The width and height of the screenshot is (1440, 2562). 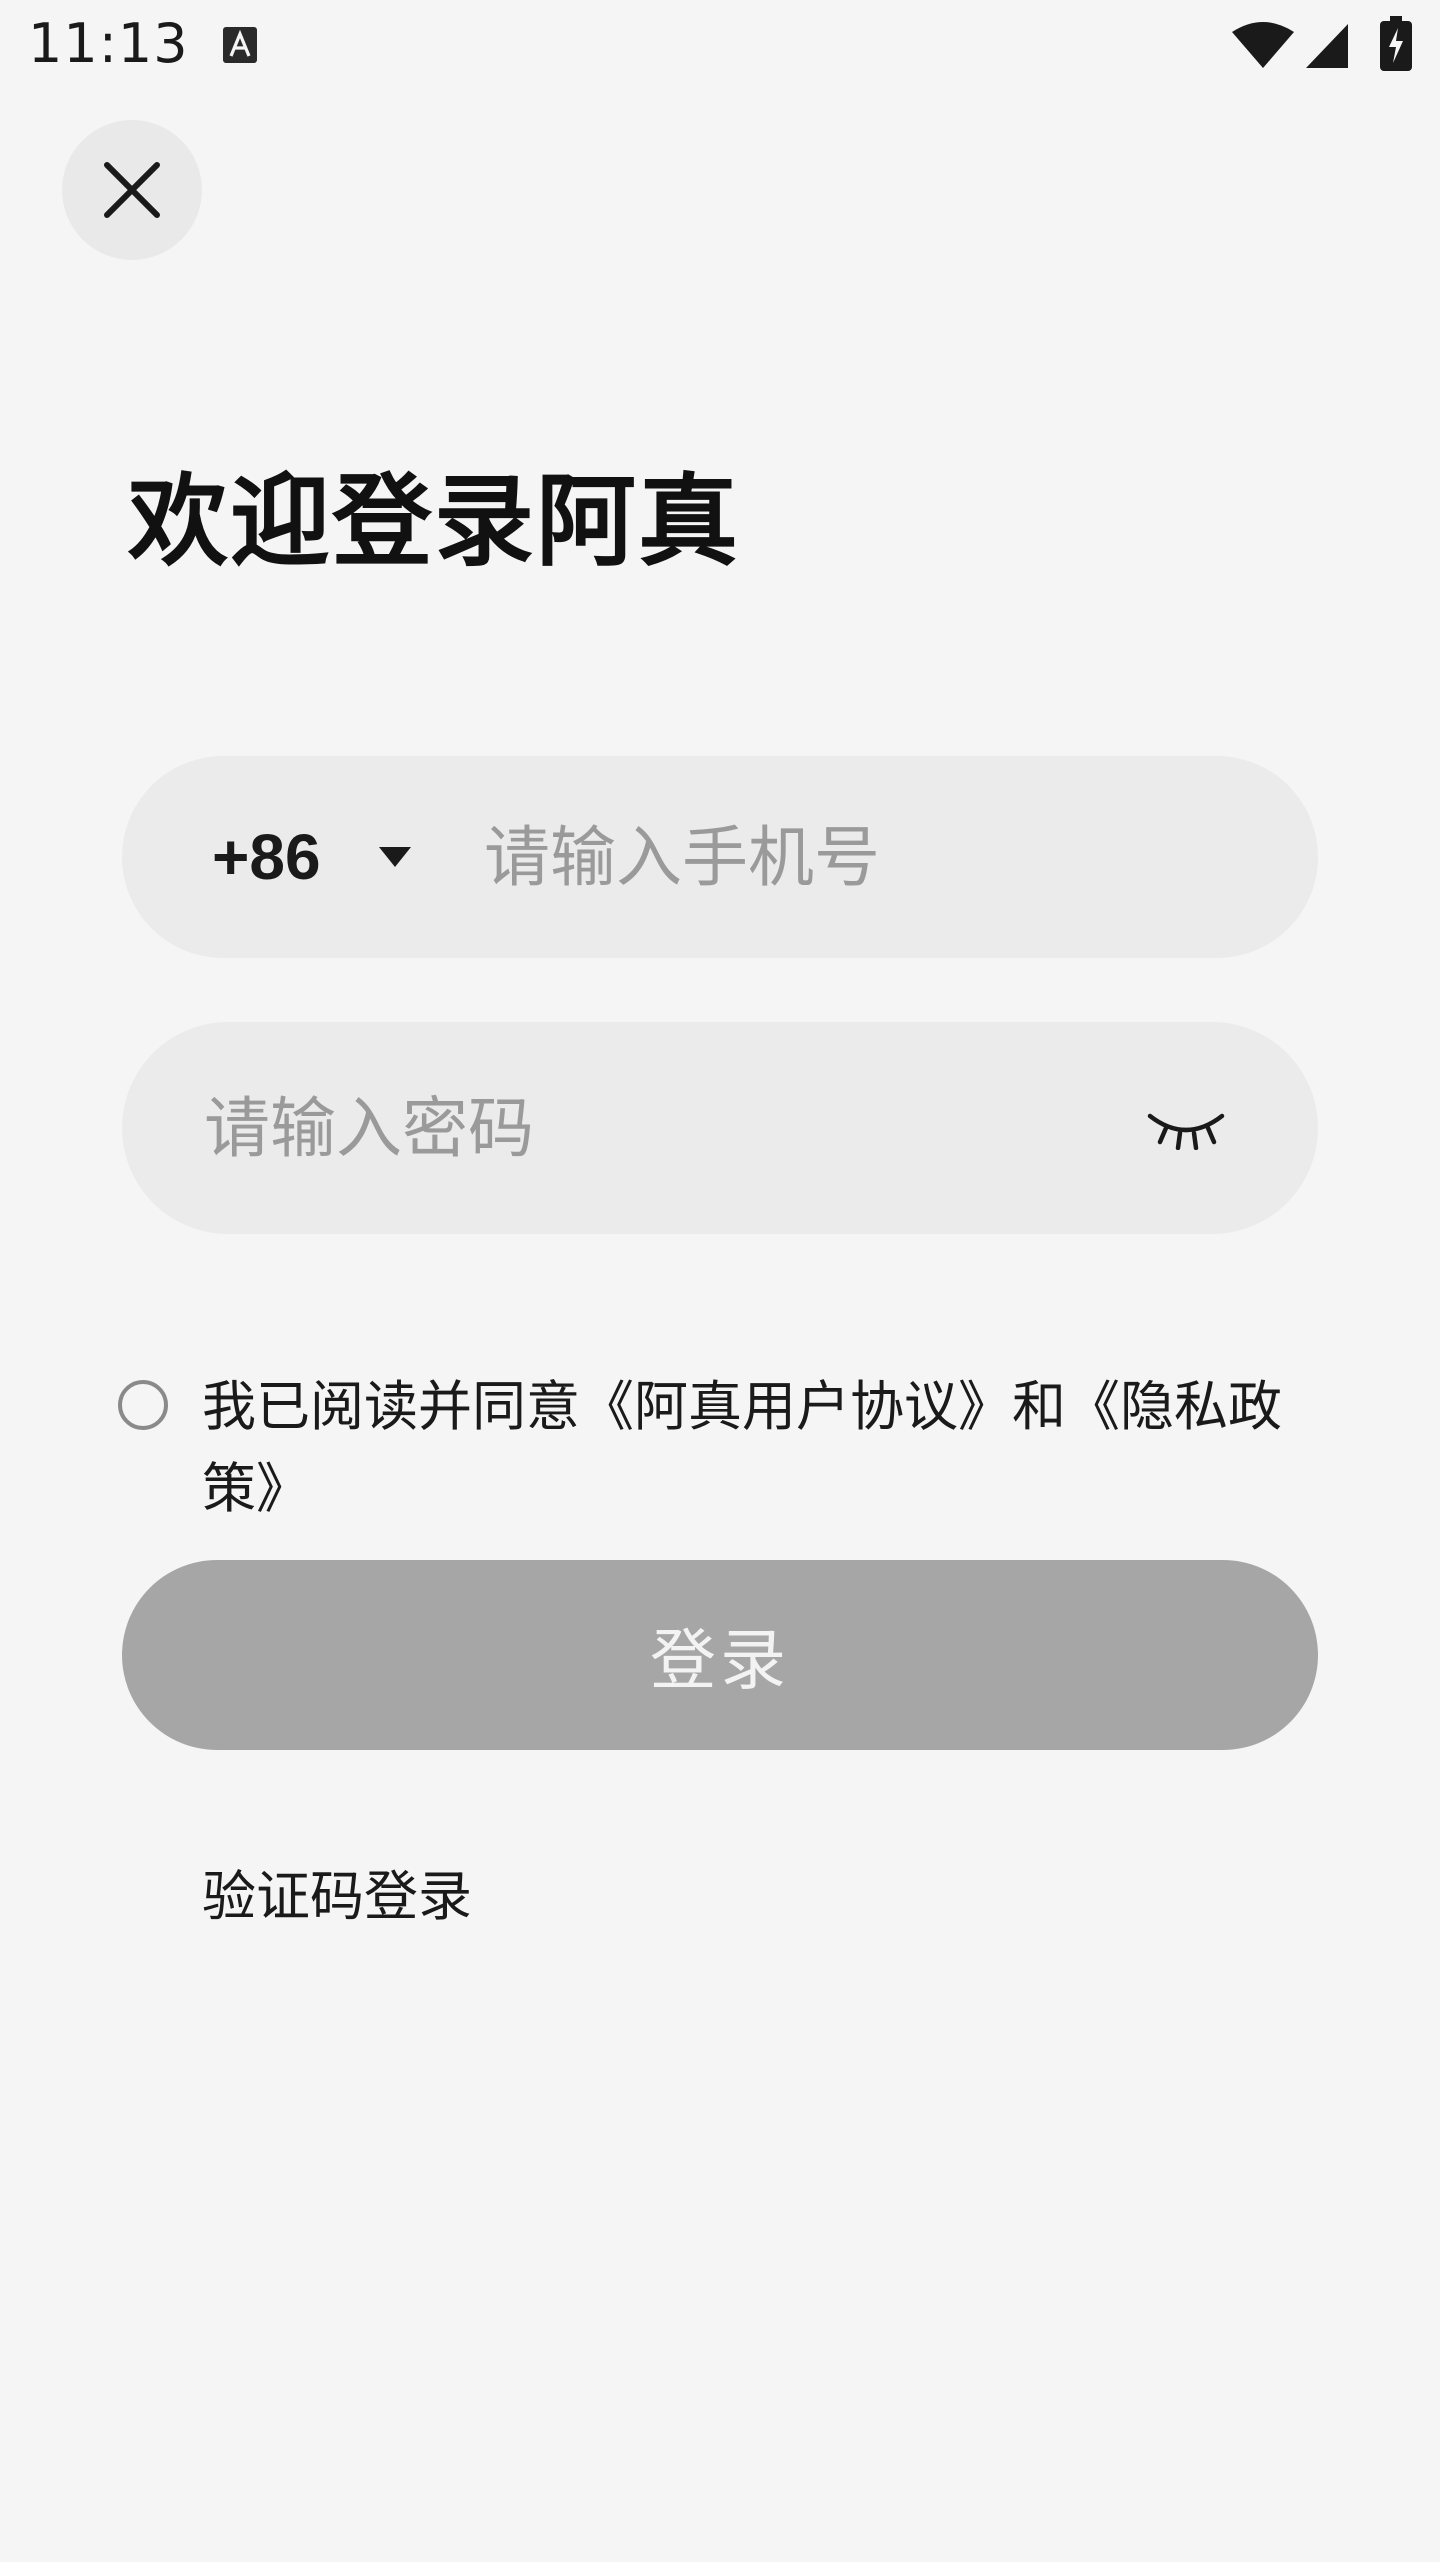 What do you see at coordinates (1263, 45) in the screenshot?
I see `wifi-icon` at bounding box center [1263, 45].